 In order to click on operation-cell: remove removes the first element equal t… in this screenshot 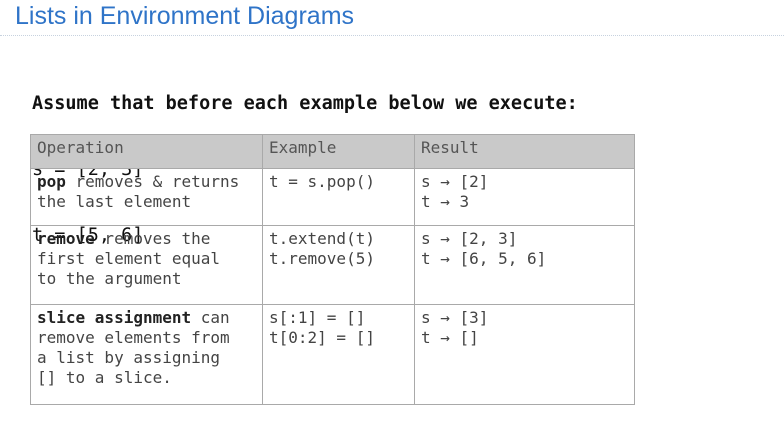, I will do `click(146, 265)`.